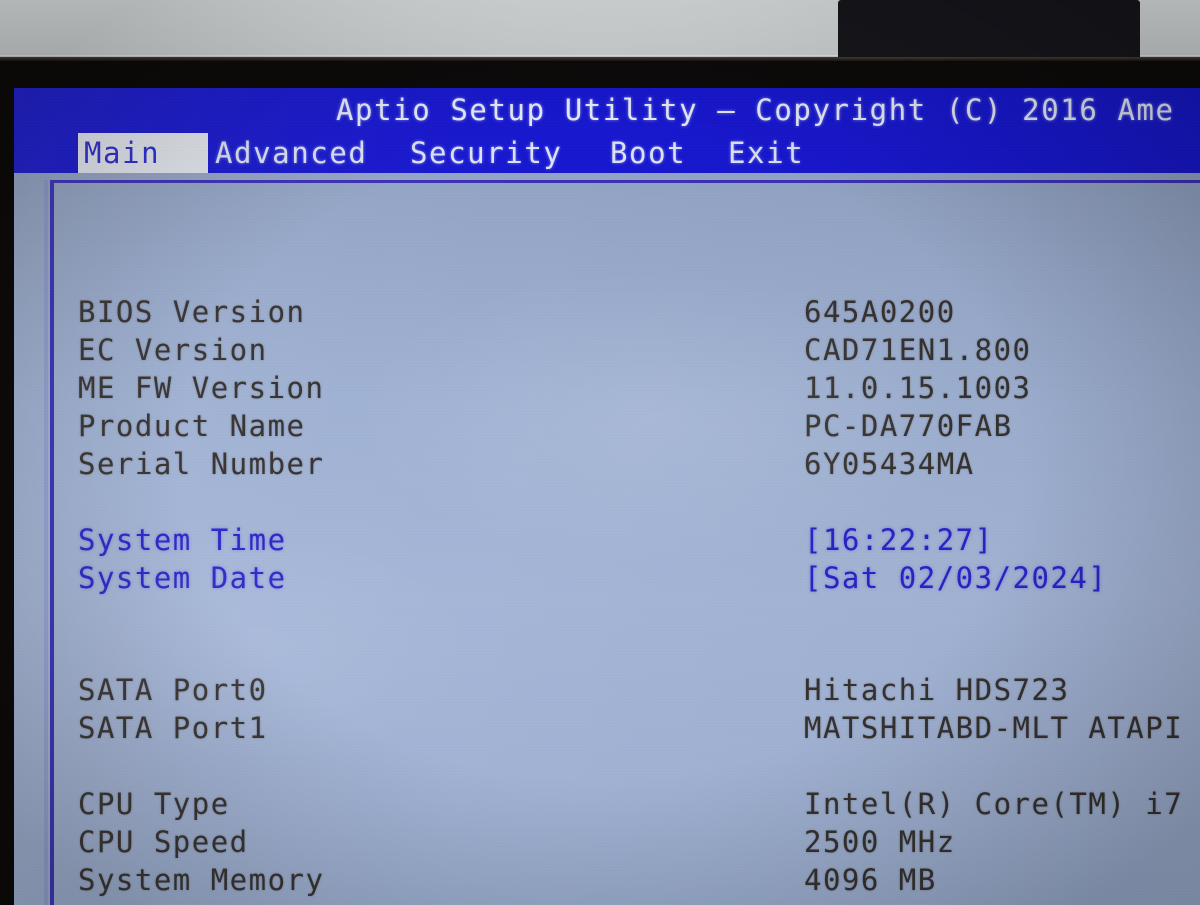 The image size is (1200, 905). What do you see at coordinates (607, 426) in the screenshot?
I see `setting-row: Product Name PC-DA770FAB` at bounding box center [607, 426].